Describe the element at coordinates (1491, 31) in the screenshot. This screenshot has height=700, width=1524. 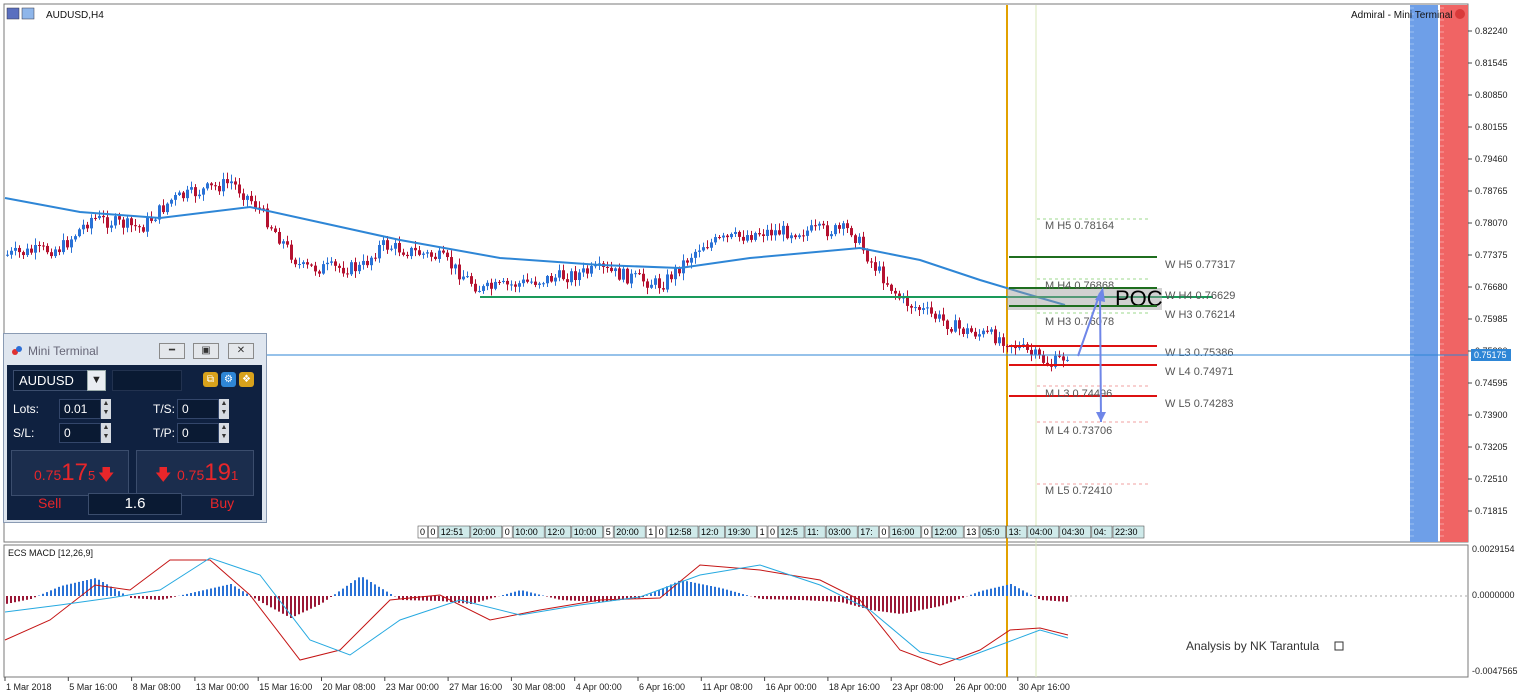
I see `price-axis-label: 0.82240` at that location.